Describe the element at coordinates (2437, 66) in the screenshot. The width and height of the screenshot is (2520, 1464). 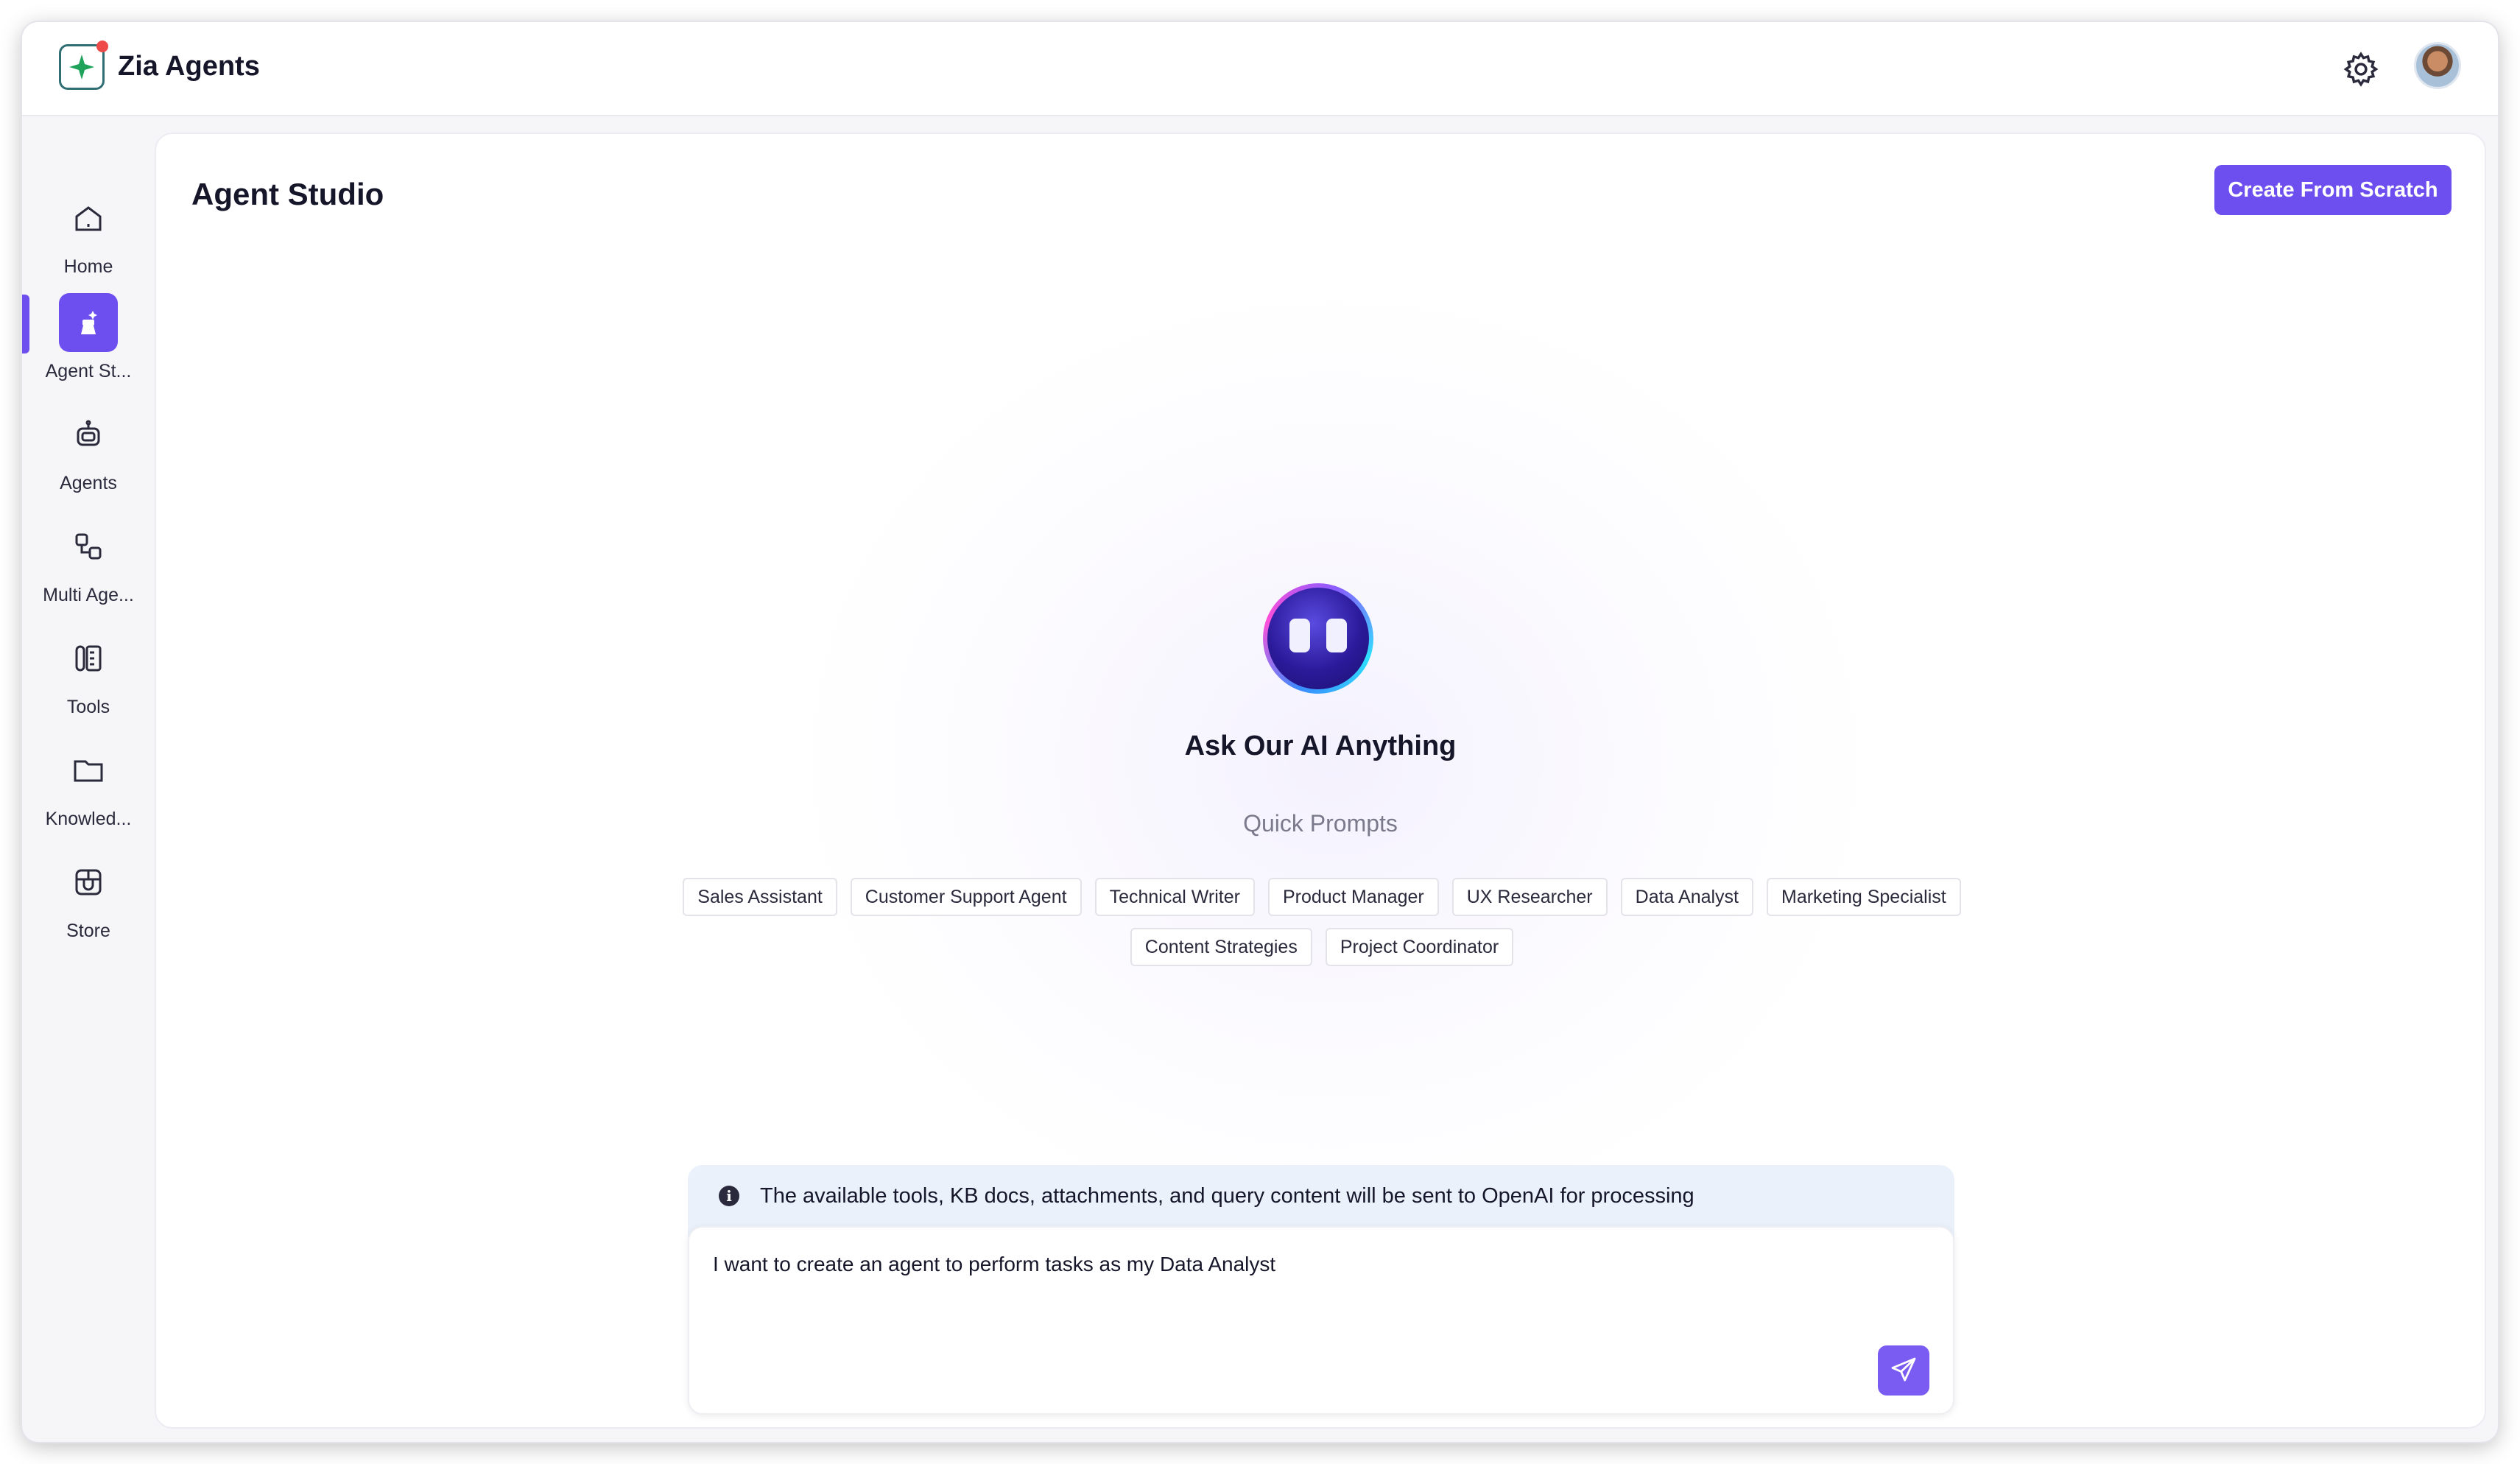
I see `user-avatar` at that location.